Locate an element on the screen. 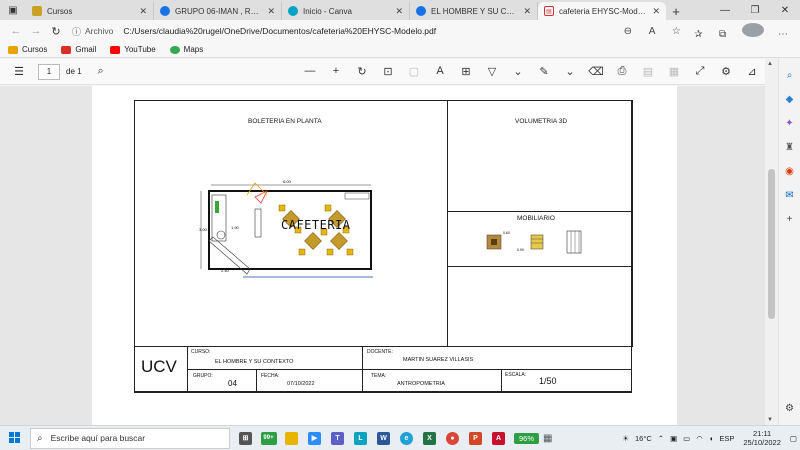 This screenshot has height=450, width=800. games-icon: ♜ is located at coordinates (790, 147).